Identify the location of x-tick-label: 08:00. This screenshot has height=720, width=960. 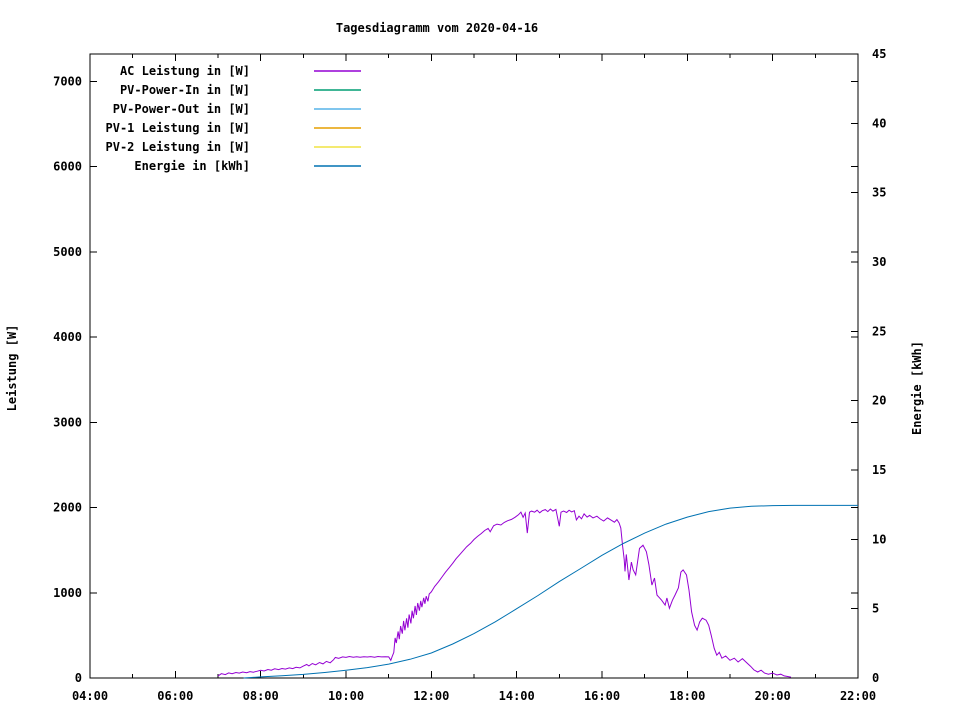
(261, 696).